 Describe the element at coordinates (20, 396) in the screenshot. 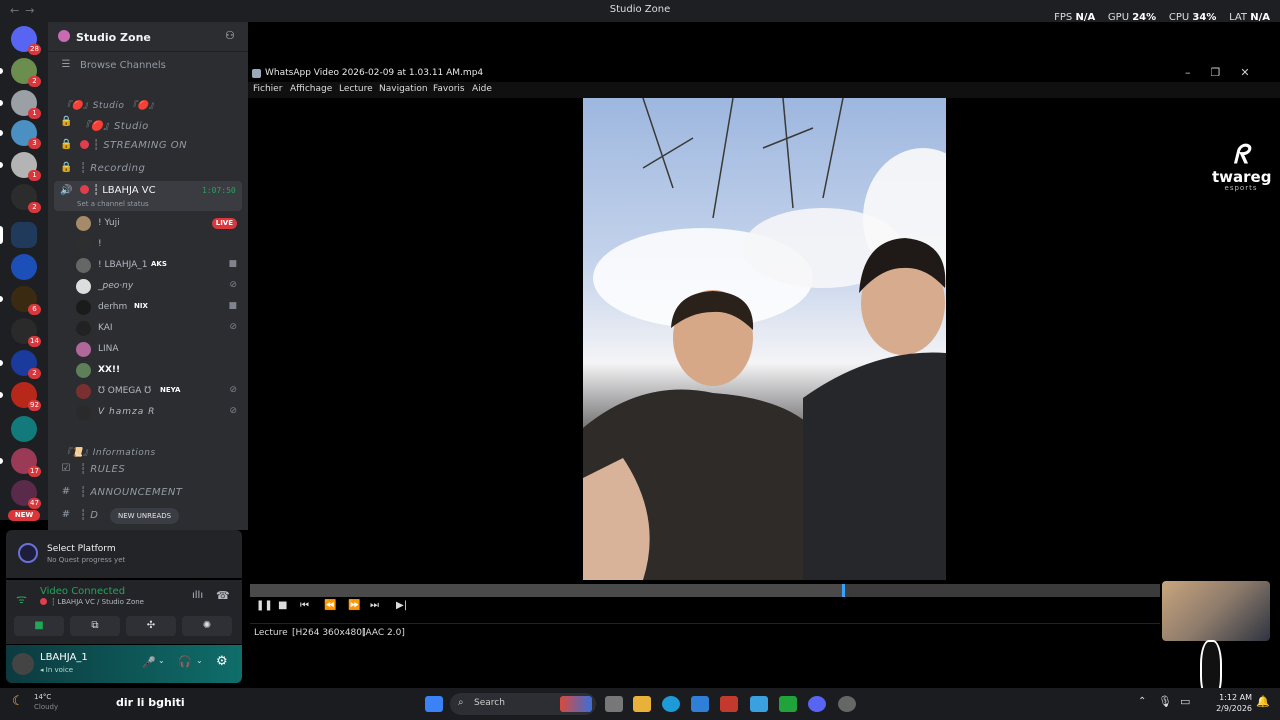

I see `server-icon: 92` at that location.